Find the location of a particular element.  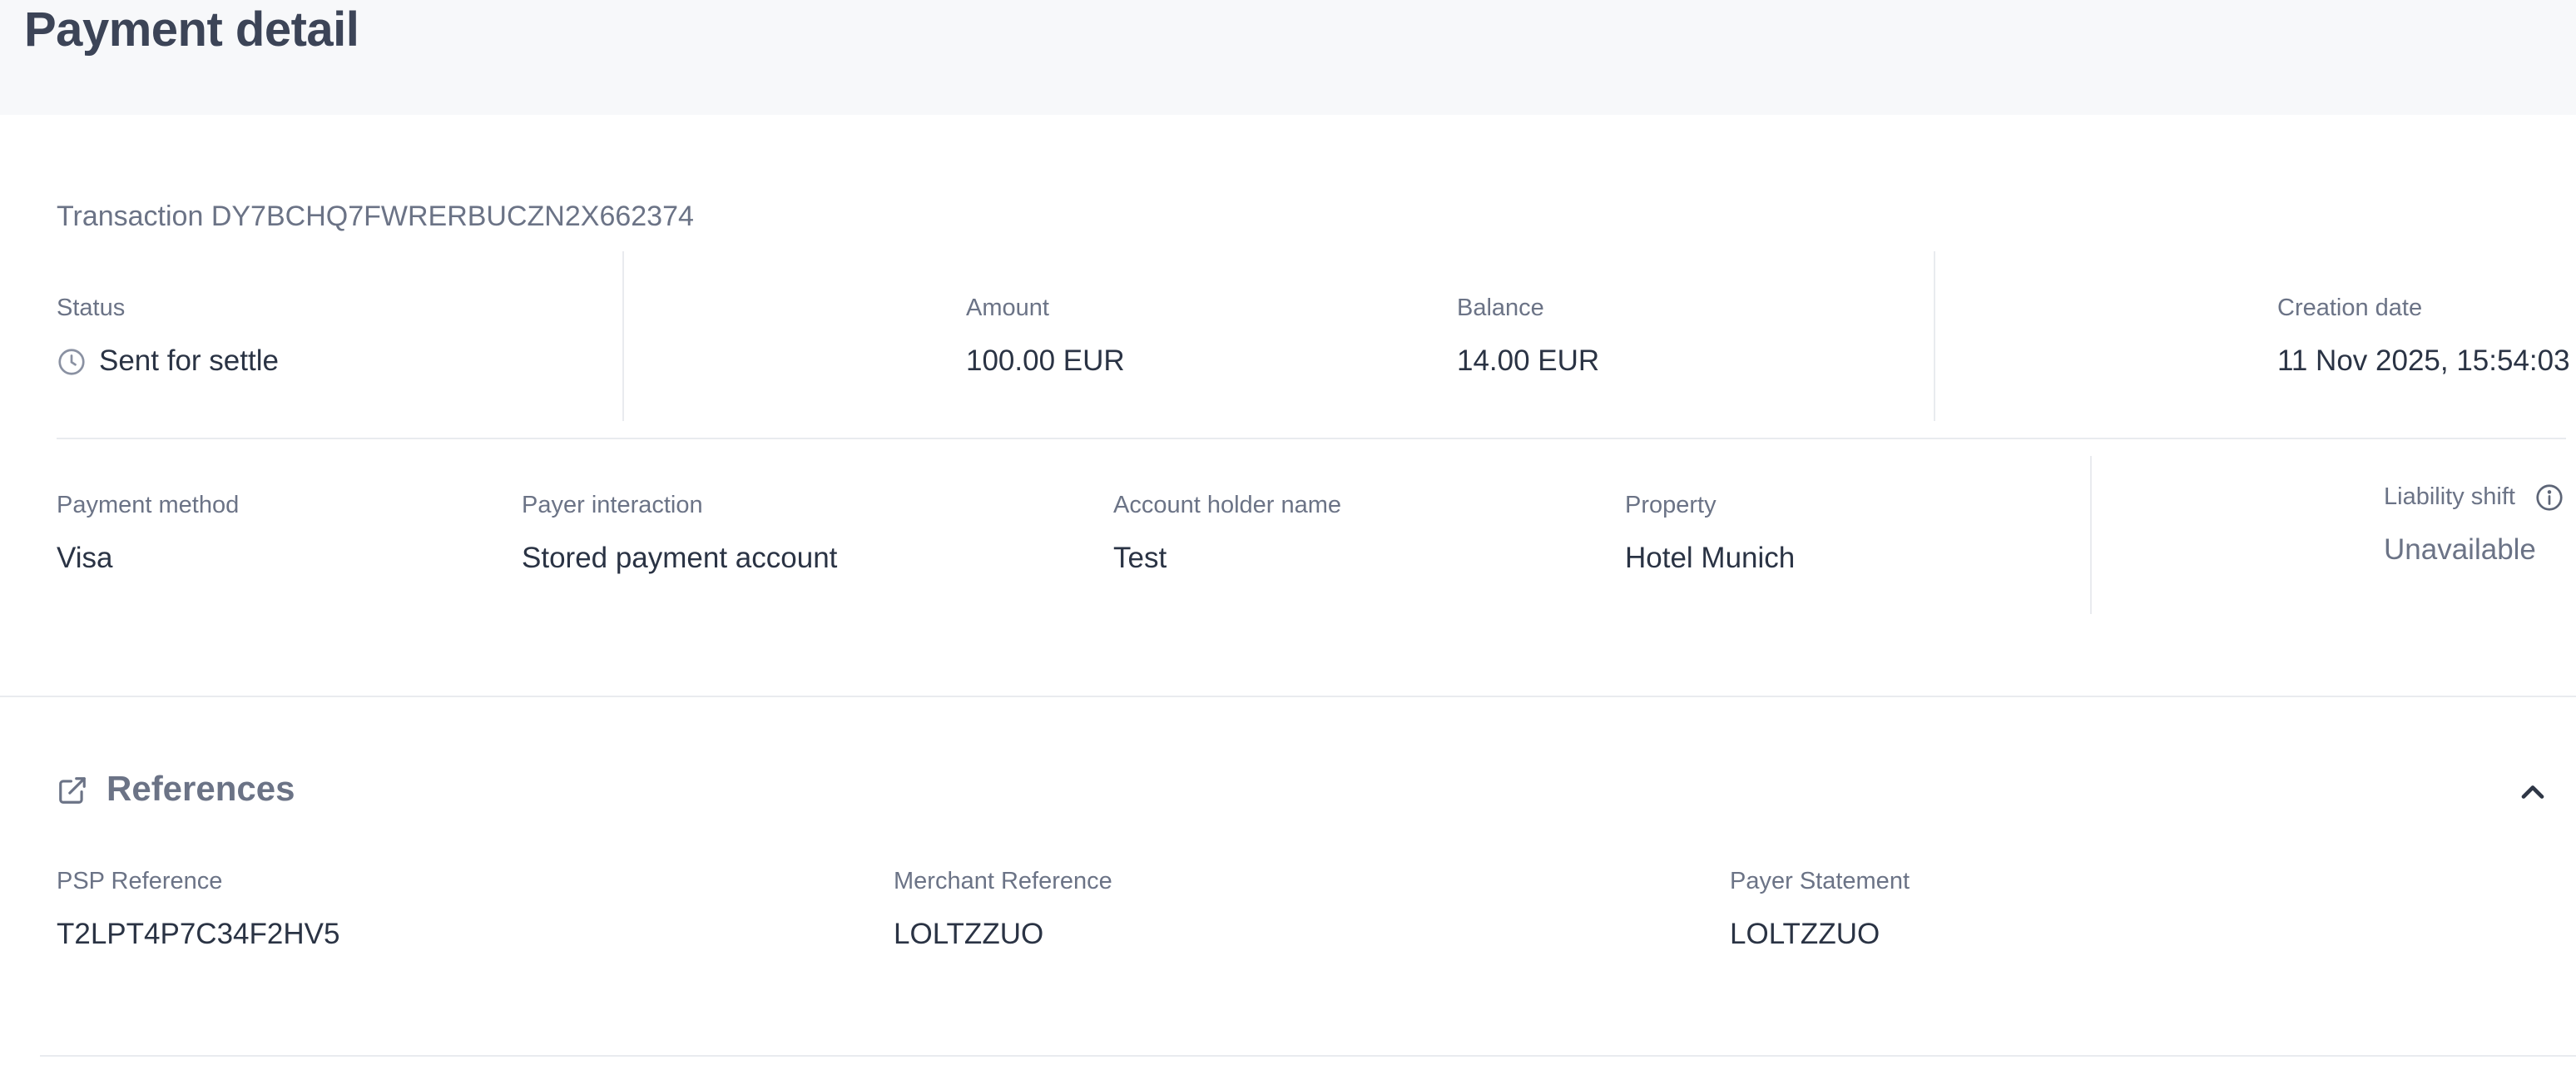

psp-reference-value: T2LPT4P7C34F2HV5 is located at coordinates (199, 934).